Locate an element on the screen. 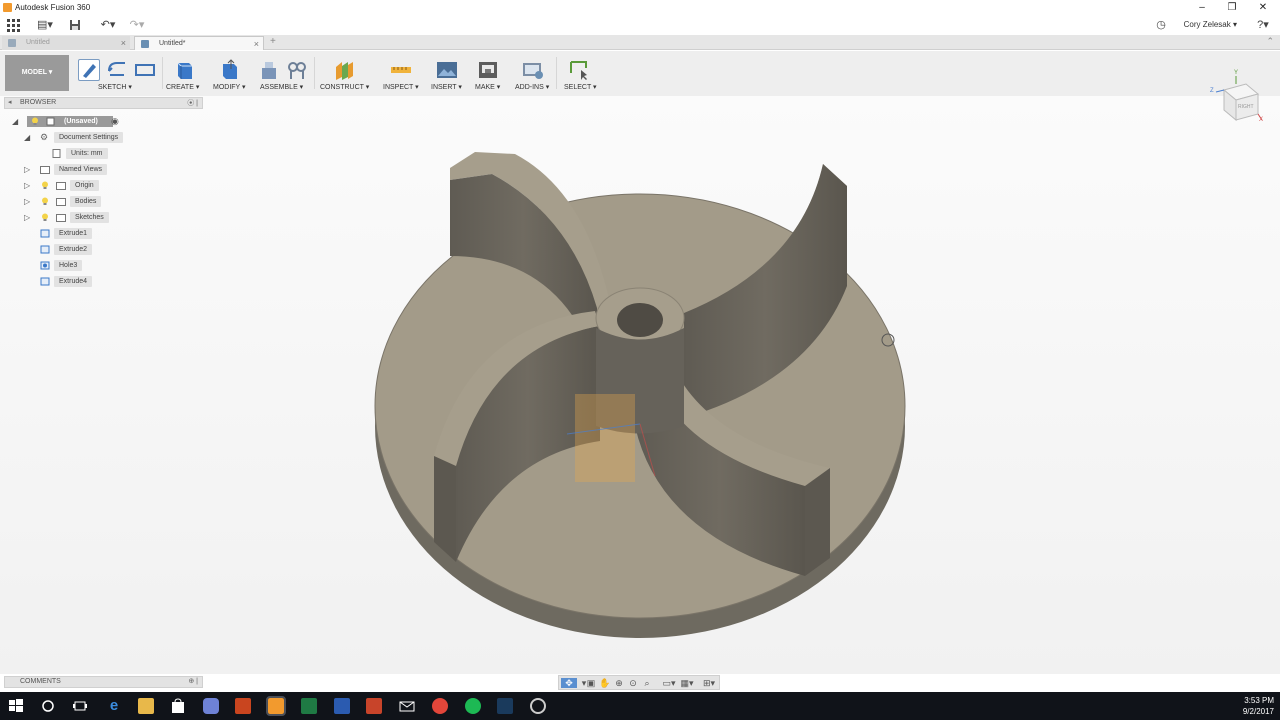 The width and height of the screenshot is (1280, 720). insert-image-icon is located at coordinates (447, 70).